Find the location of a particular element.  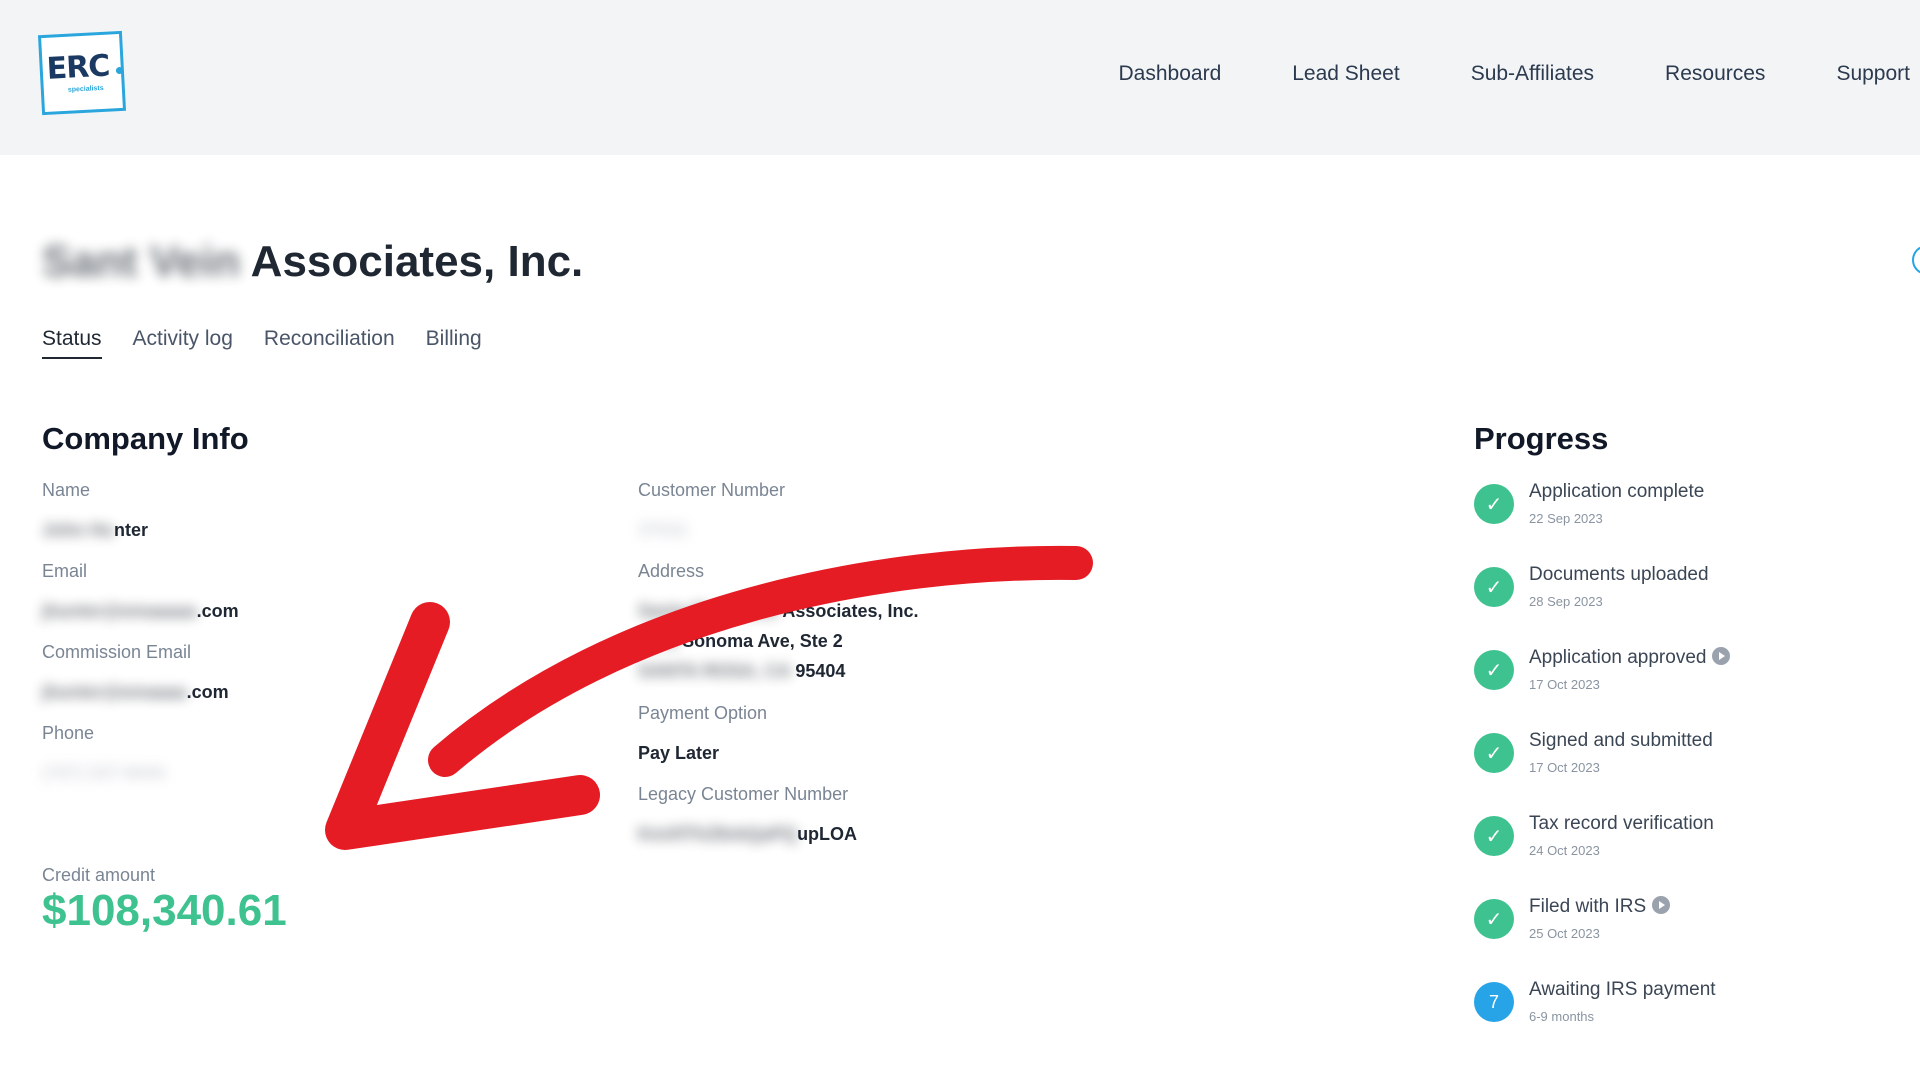

commission-email-value: jhunter@emaaaa.com is located at coordinates (135, 692).